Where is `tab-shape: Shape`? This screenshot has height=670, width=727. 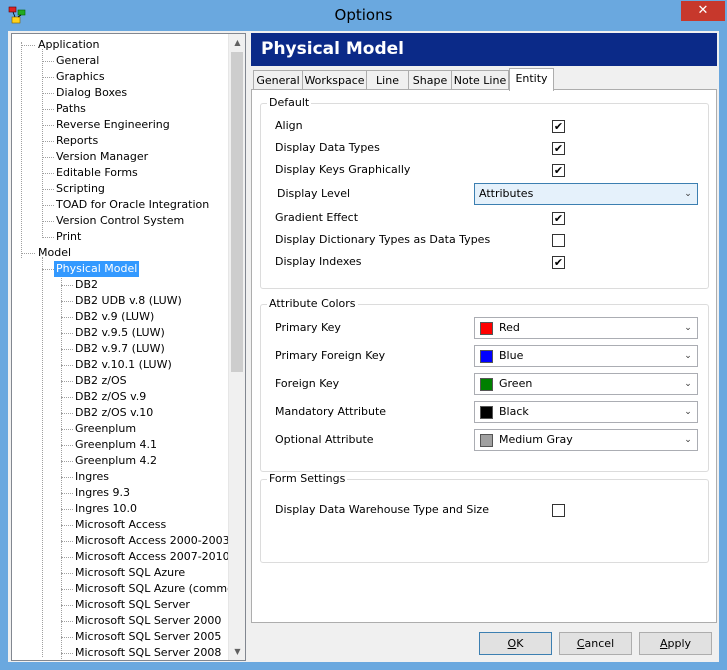 tab-shape: Shape is located at coordinates (430, 80).